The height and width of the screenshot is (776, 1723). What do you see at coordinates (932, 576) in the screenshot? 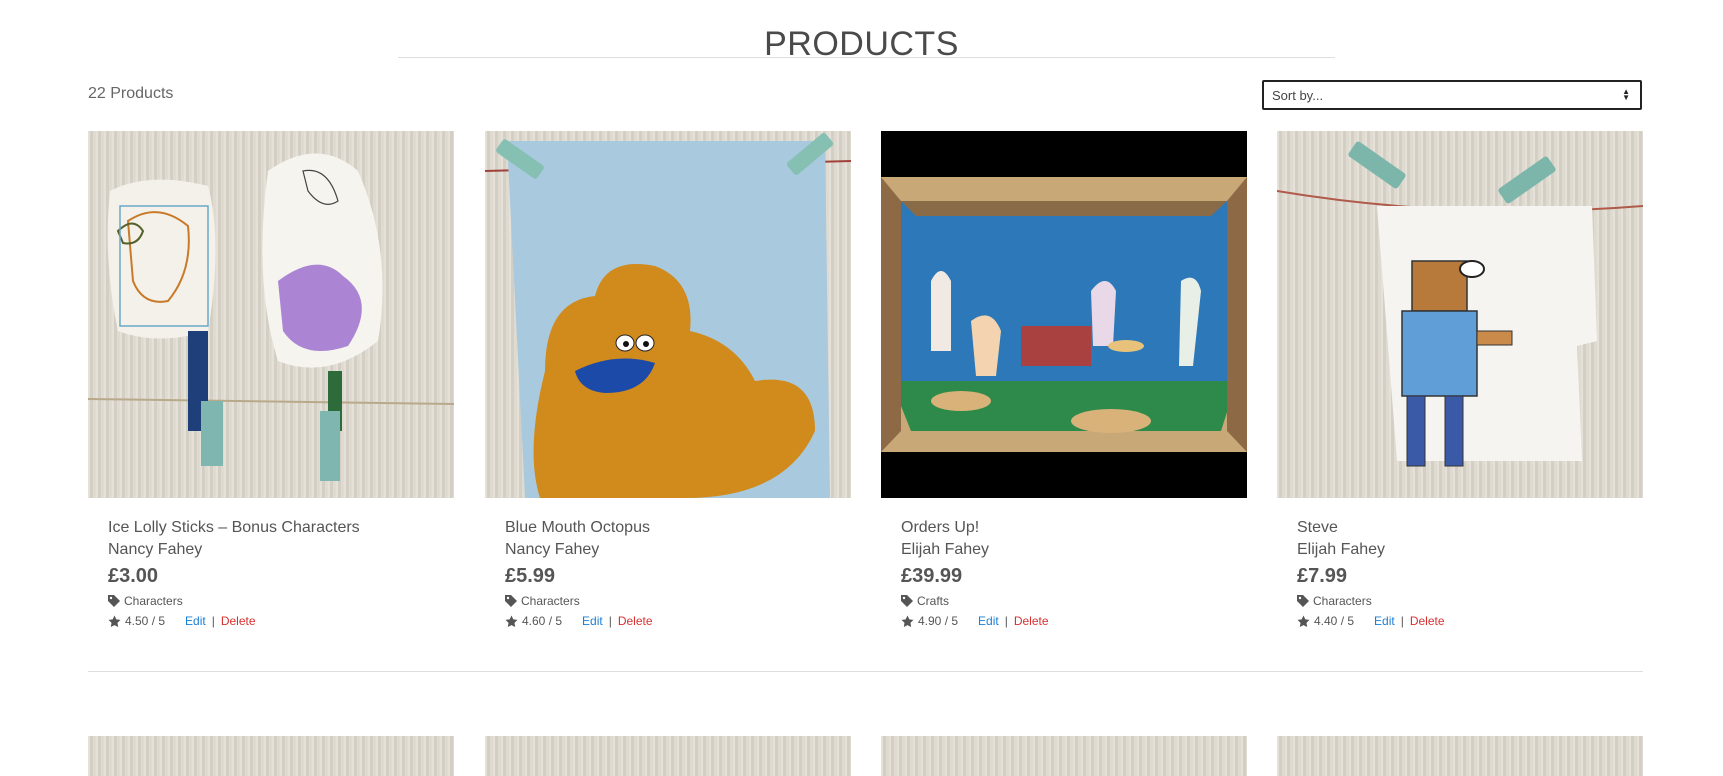
I see `product-price: £39.99` at bounding box center [932, 576].